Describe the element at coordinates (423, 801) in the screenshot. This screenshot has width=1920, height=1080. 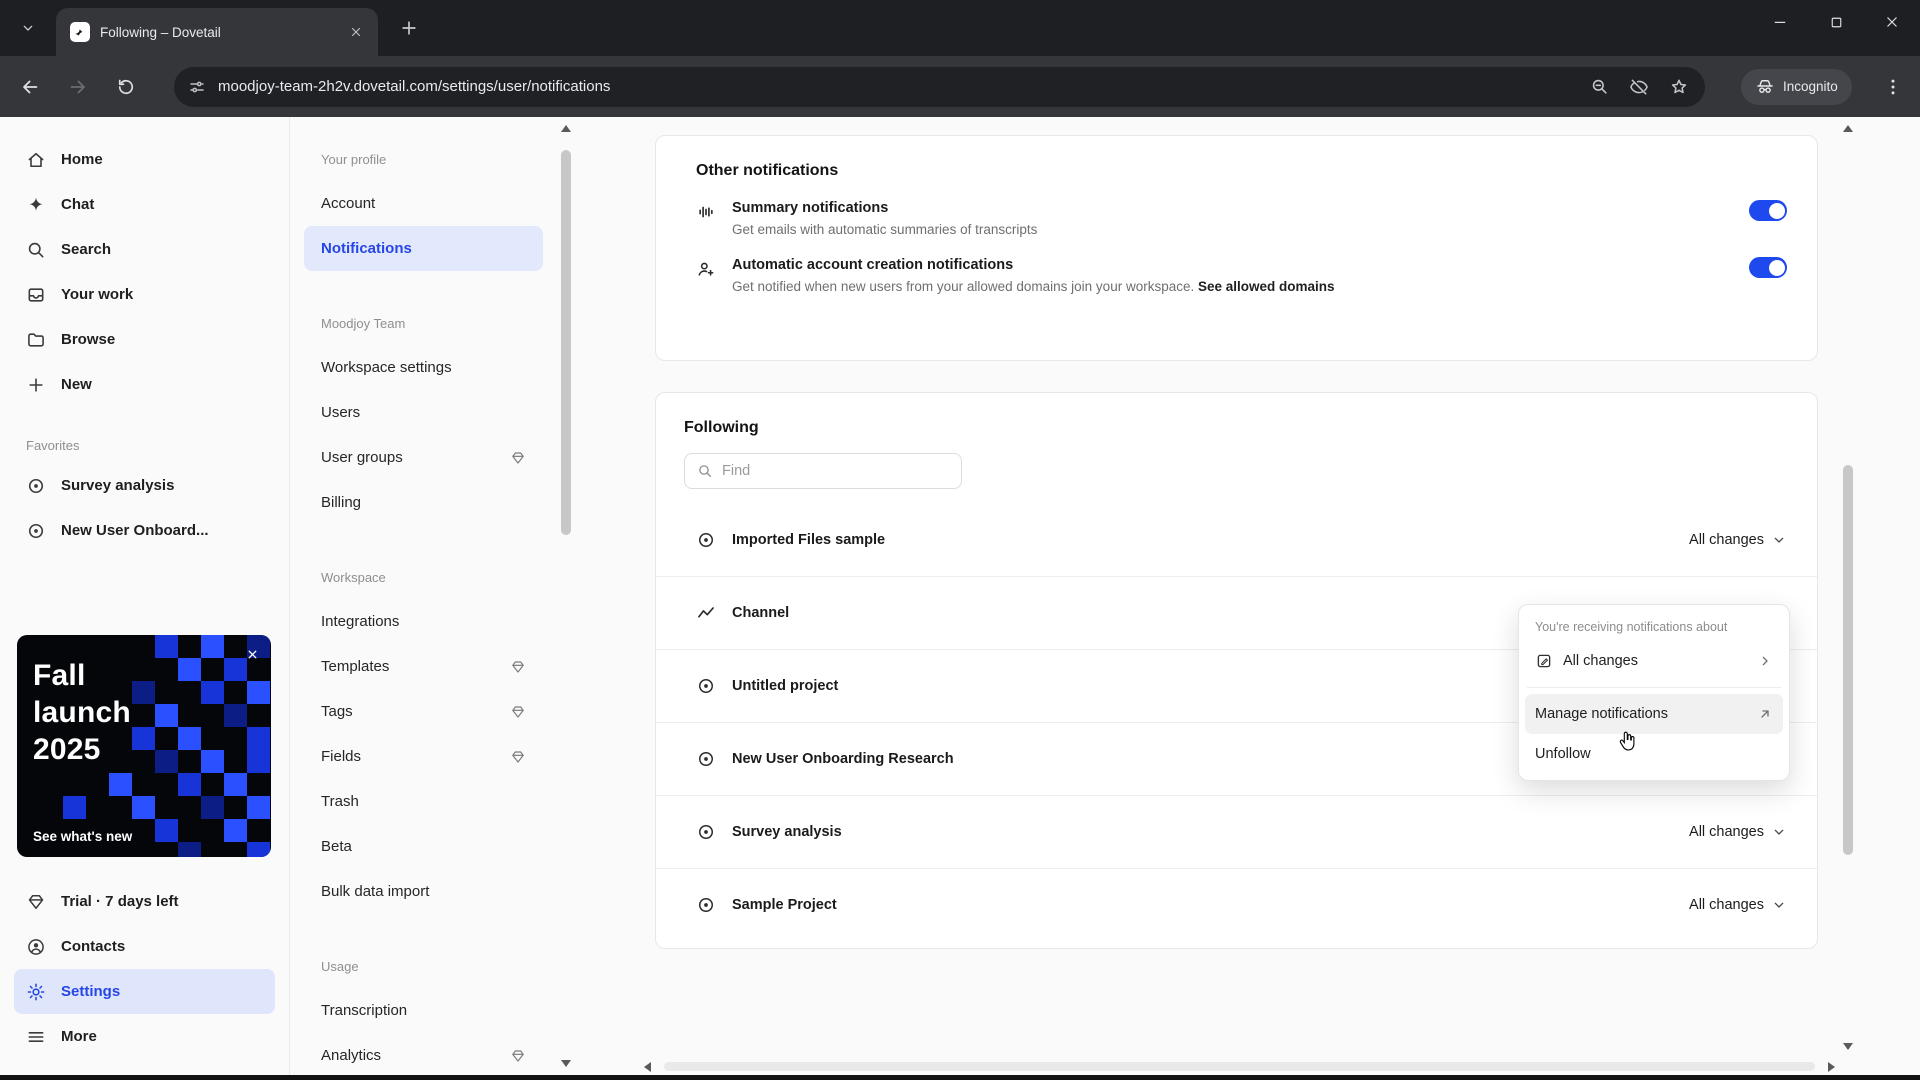
I see `settings-nav-item-trash: Trash` at that location.